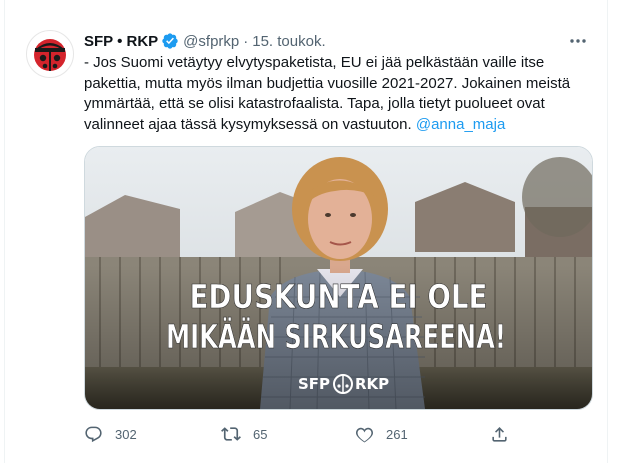  What do you see at coordinates (314, 384) in the screenshot?
I see `media-logo-sfp: SFP` at bounding box center [314, 384].